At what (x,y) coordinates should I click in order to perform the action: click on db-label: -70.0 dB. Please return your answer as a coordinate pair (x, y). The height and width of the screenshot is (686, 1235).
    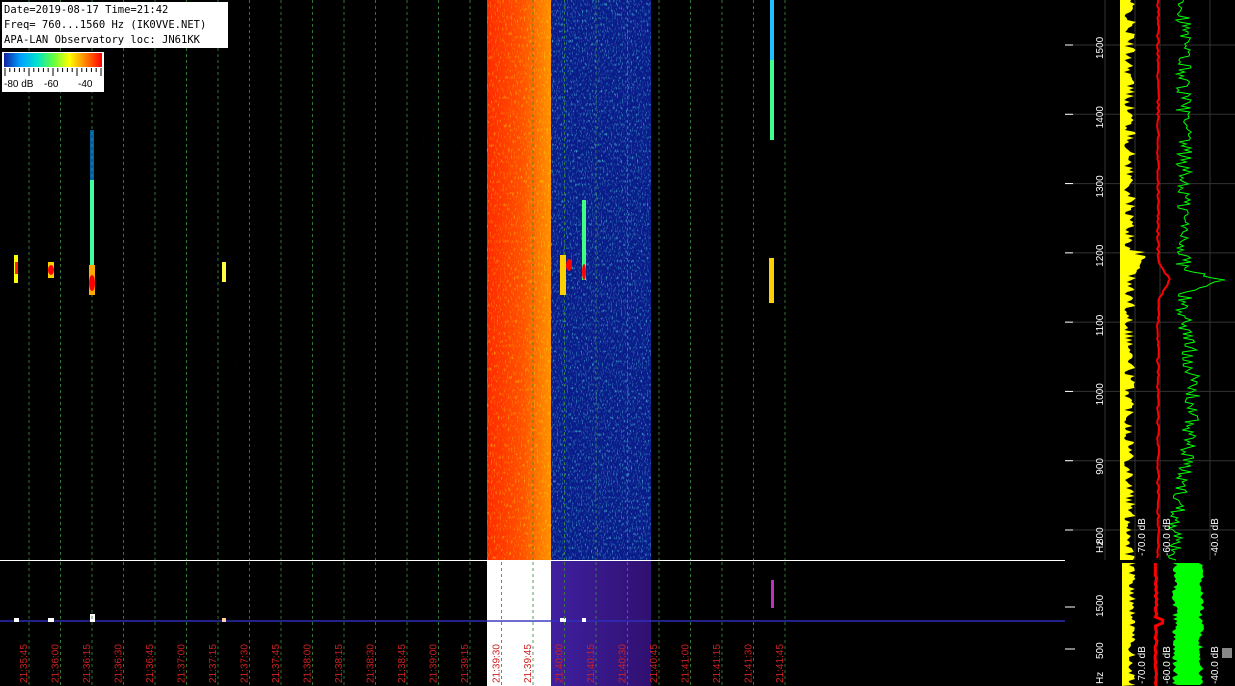
    Looking at the image, I should click on (1142, 537).